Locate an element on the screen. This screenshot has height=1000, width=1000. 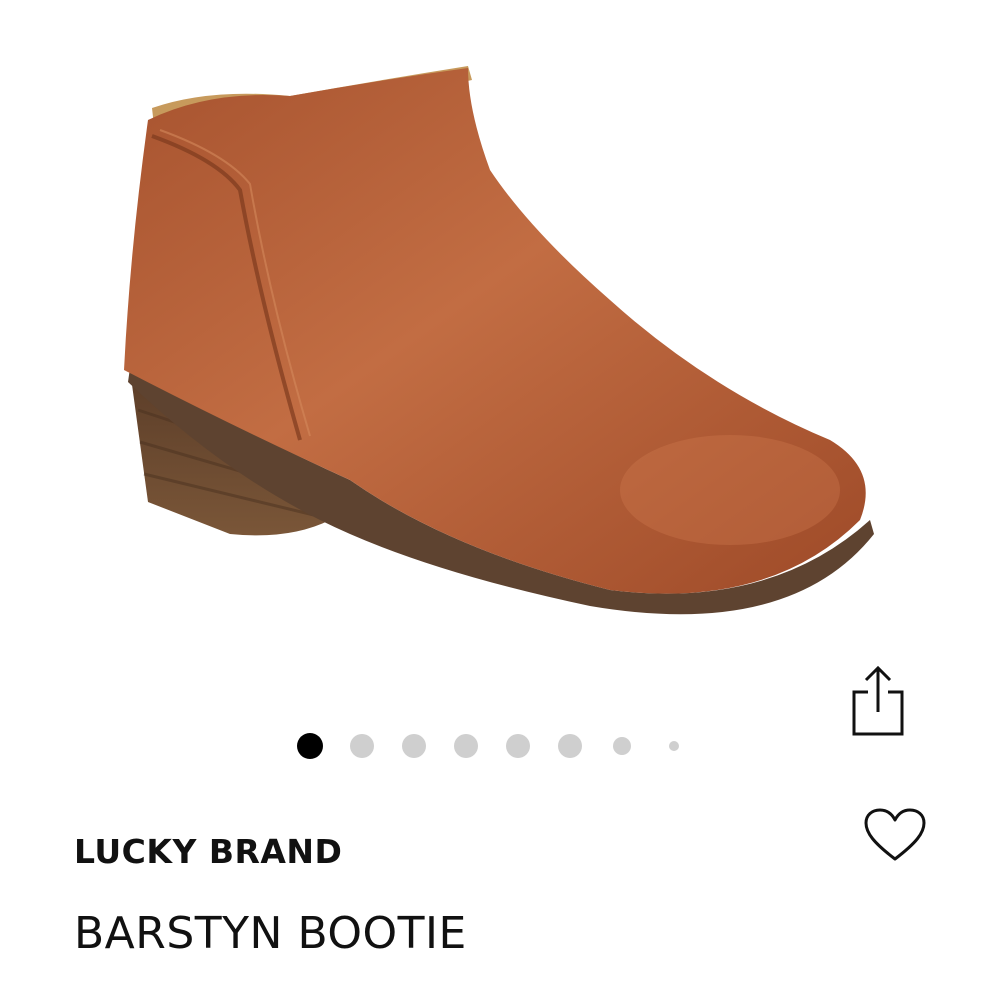
favorite-button is located at coordinates (895, 835).